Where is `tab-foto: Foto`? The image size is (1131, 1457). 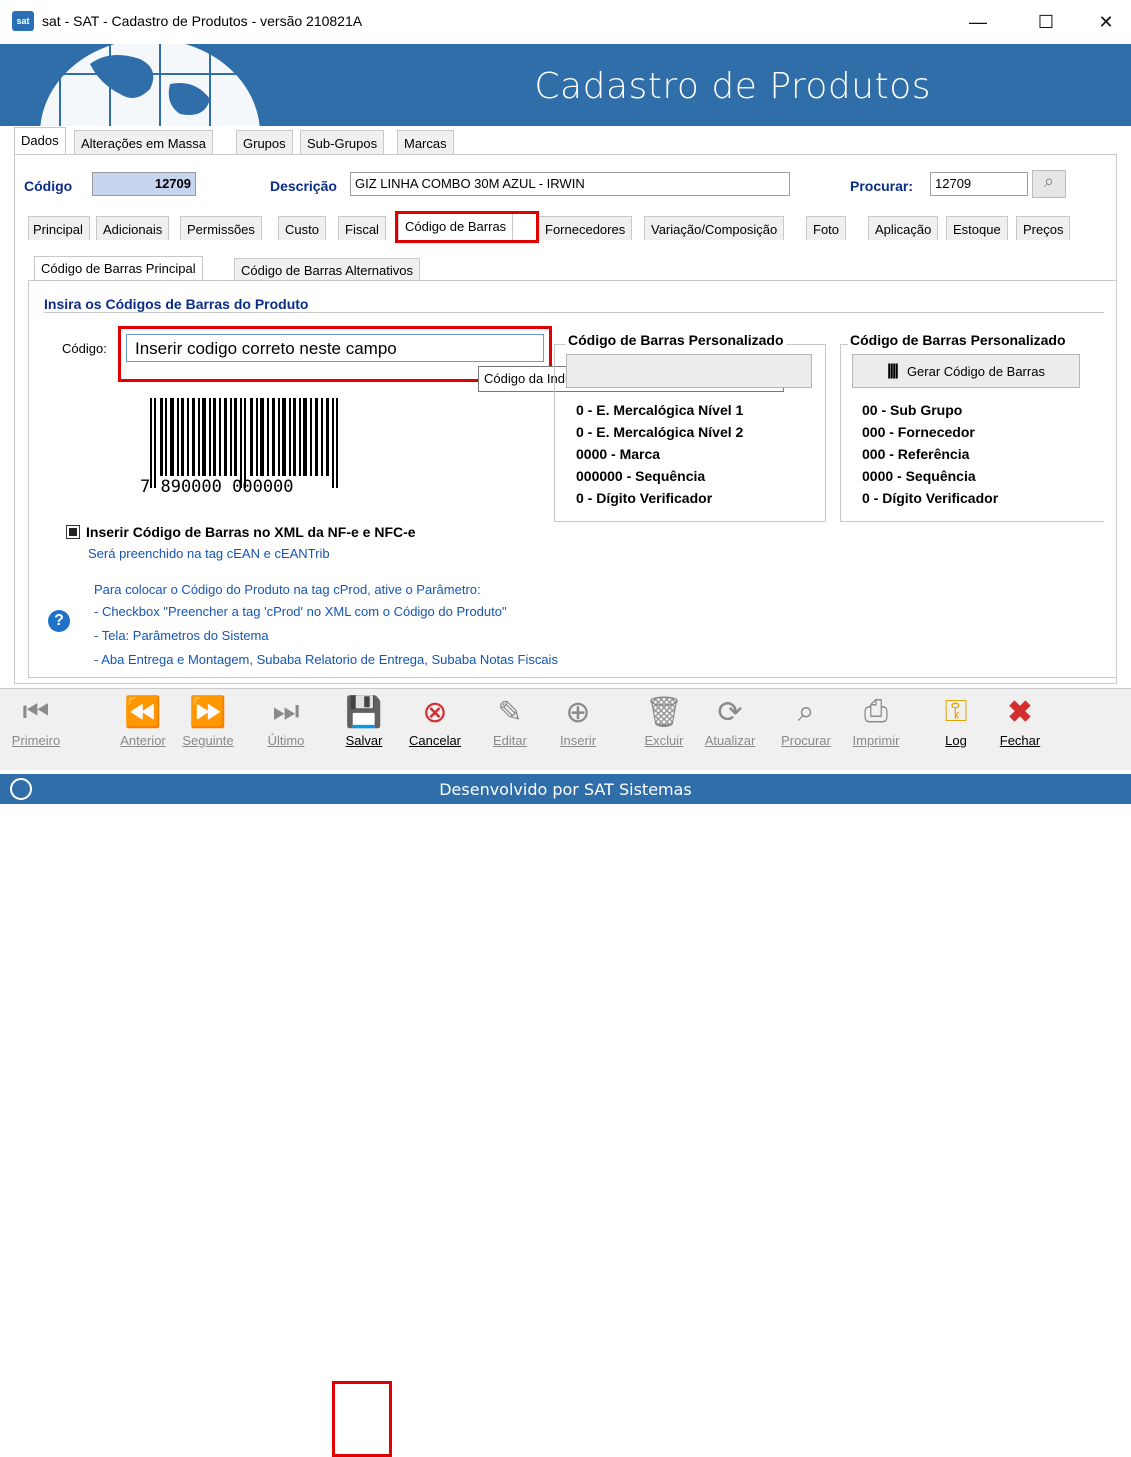 tab-foto: Foto is located at coordinates (826, 228).